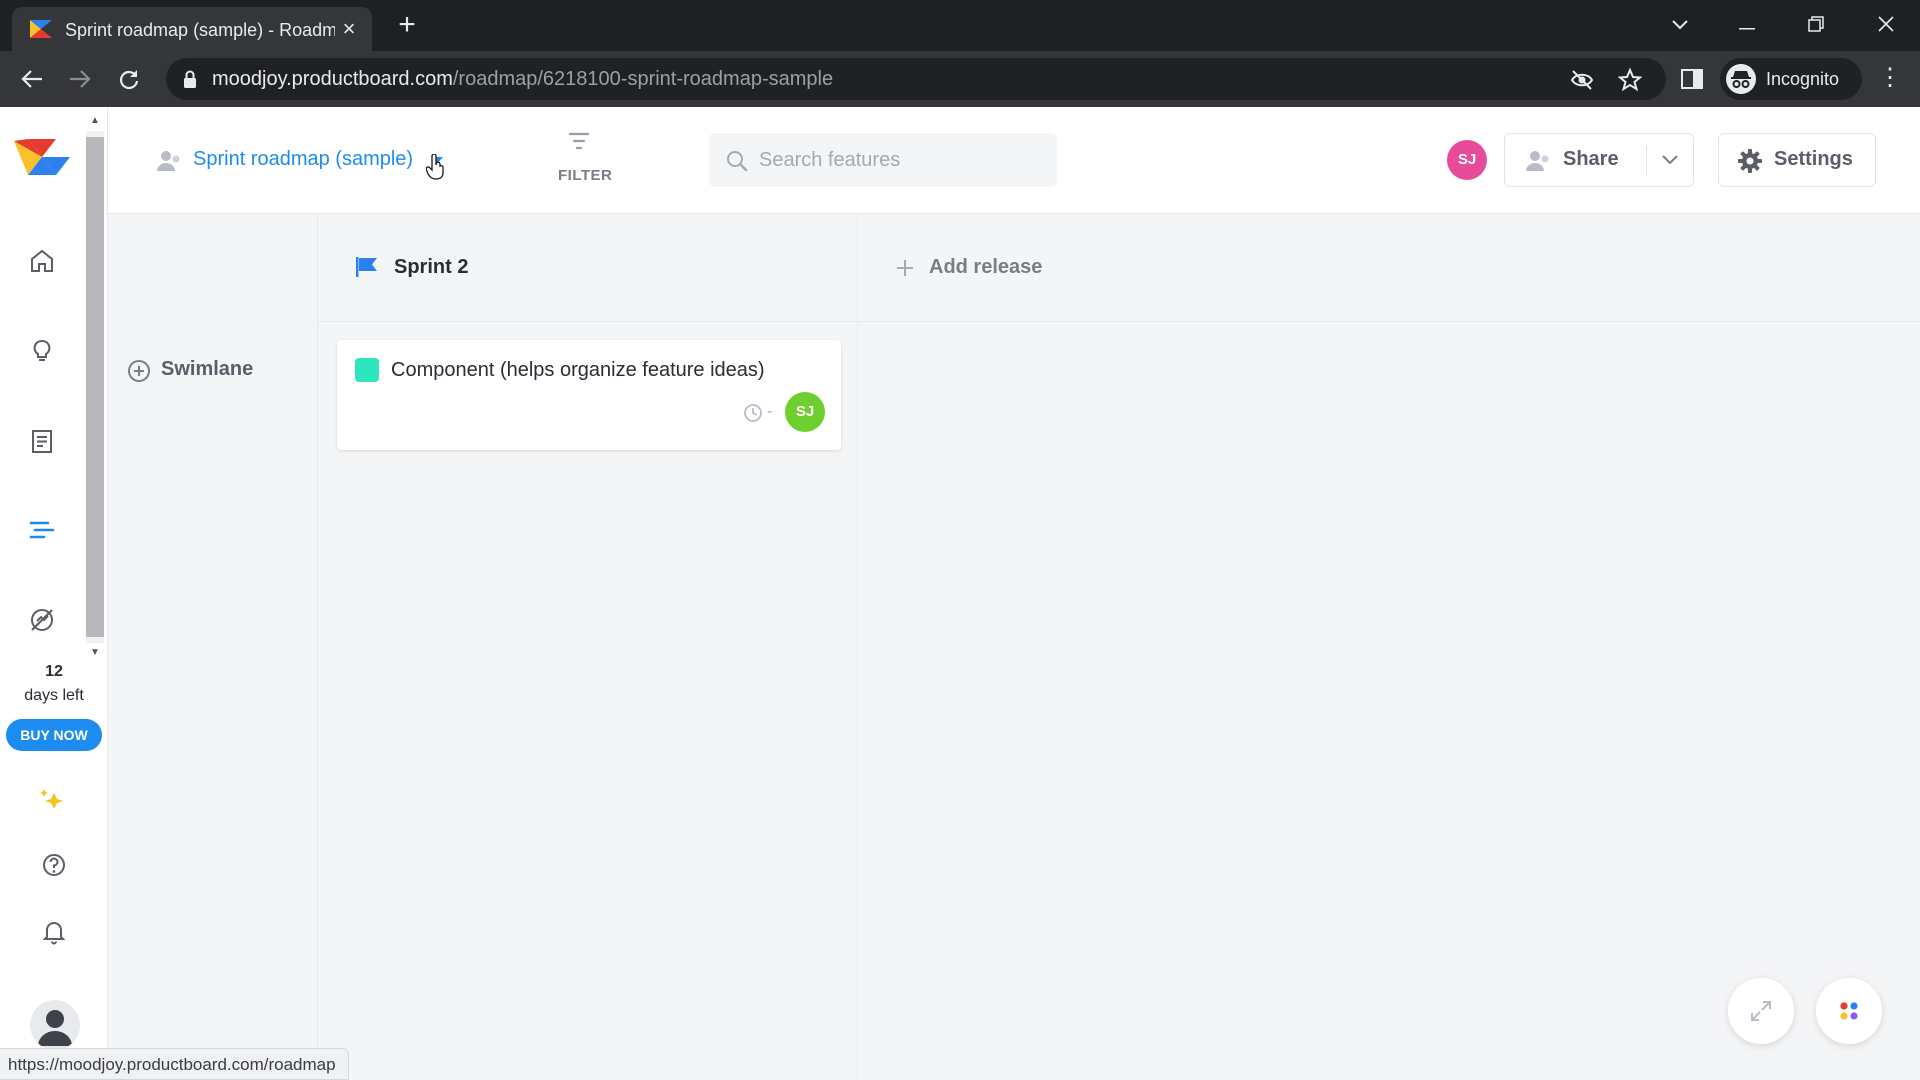 The image size is (1920, 1080). What do you see at coordinates (770, 411) in the screenshot?
I see `timeframe-value: -` at bounding box center [770, 411].